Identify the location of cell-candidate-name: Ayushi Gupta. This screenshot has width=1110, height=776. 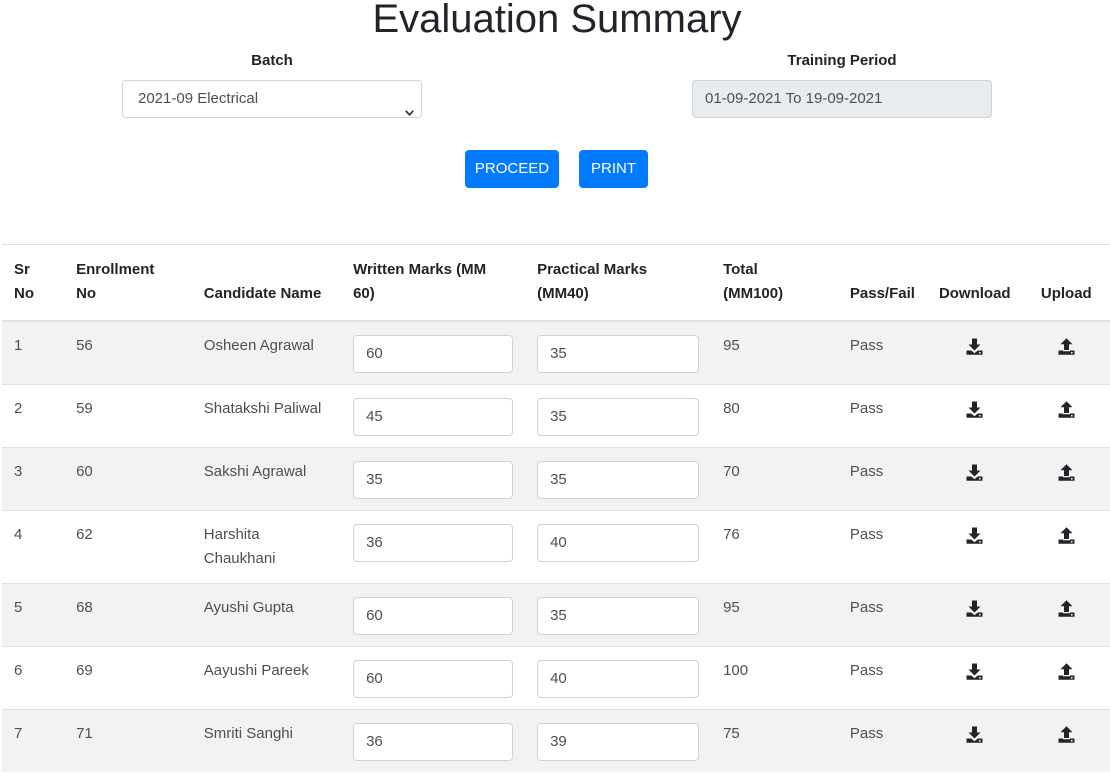
(266, 615).